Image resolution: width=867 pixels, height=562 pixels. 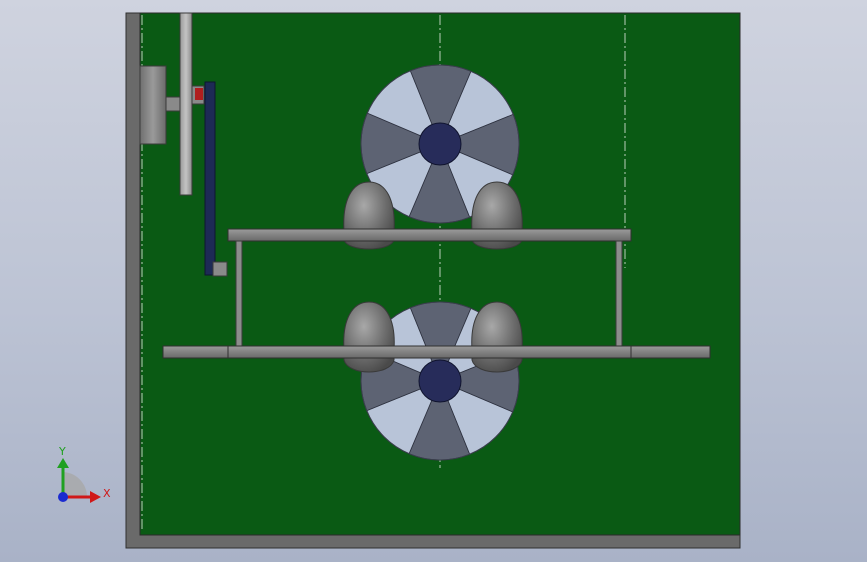 I want to click on drive-bolt, so click(x=199, y=94).